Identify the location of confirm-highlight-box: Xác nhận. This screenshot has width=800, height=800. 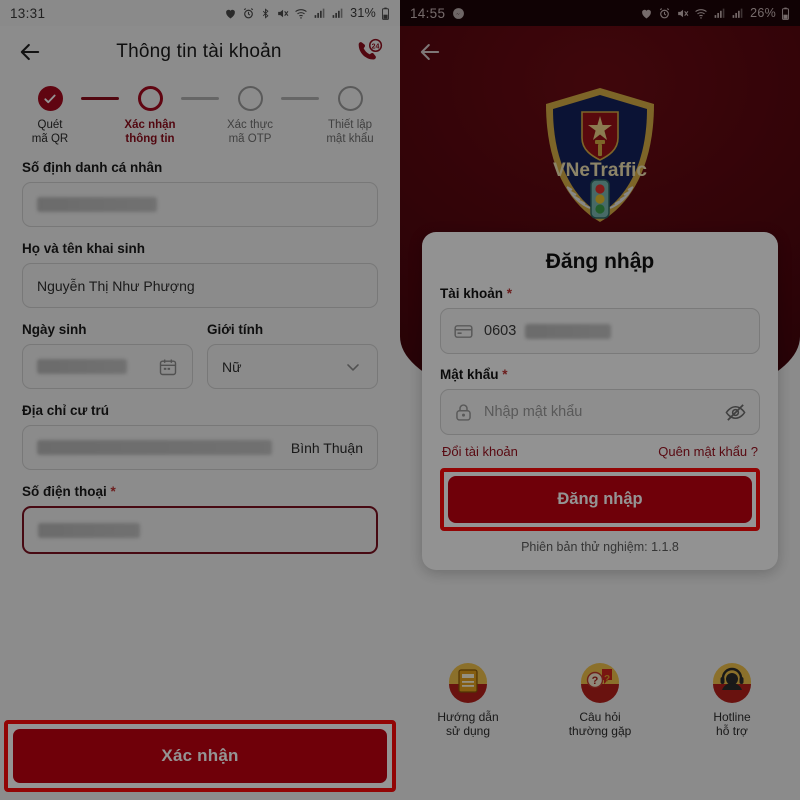
(200, 756).